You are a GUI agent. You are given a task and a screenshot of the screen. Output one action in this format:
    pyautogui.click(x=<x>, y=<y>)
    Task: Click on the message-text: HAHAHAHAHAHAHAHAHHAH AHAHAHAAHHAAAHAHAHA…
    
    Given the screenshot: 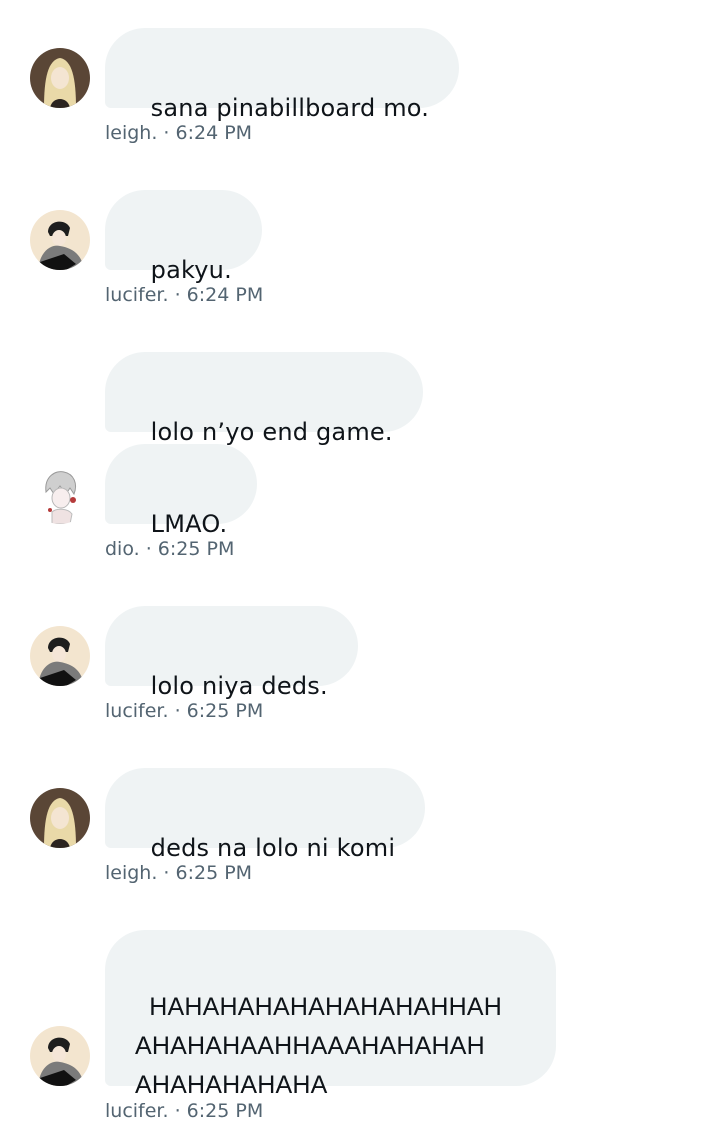 What is the action you would take?
    pyautogui.click(x=318, y=1046)
    